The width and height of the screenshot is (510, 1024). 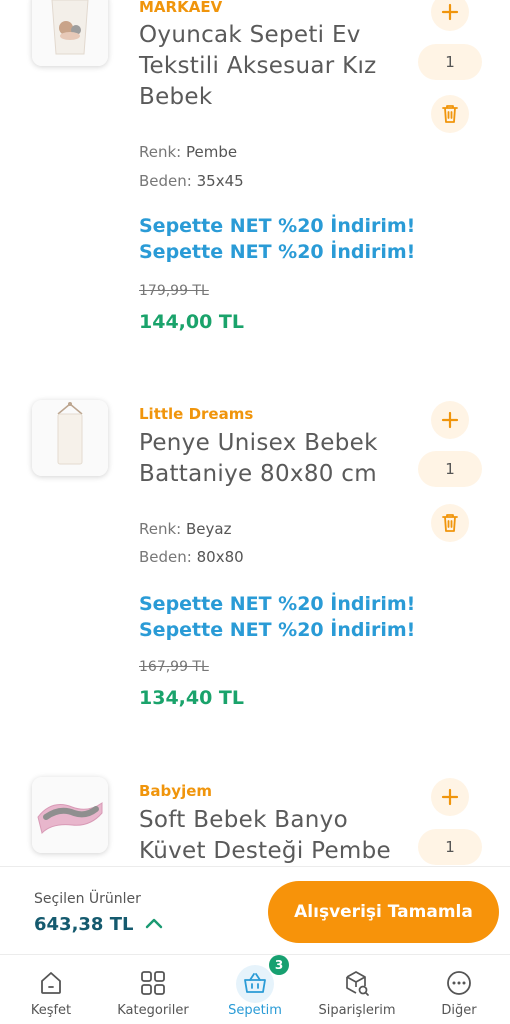 I want to click on cart-total: 643,38 TL, so click(x=84, y=924).